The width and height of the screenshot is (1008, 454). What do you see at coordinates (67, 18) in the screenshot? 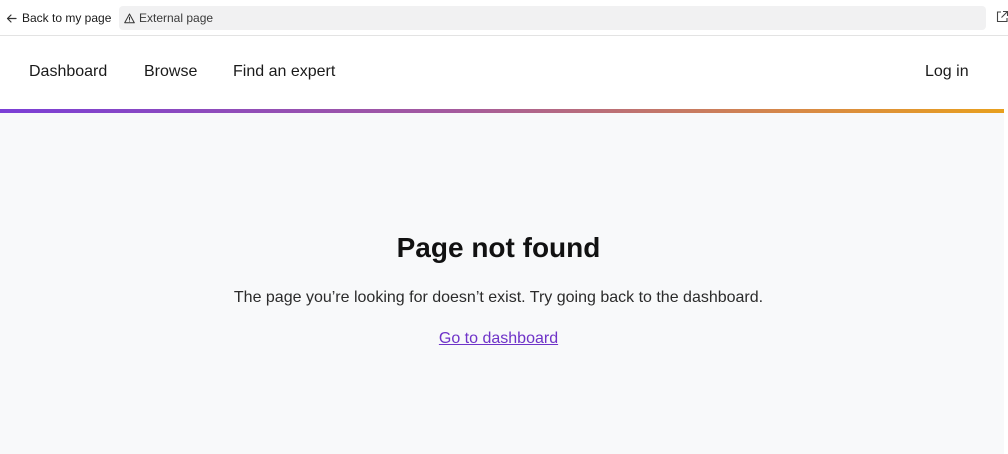
I see `back-label: Back to my page` at bounding box center [67, 18].